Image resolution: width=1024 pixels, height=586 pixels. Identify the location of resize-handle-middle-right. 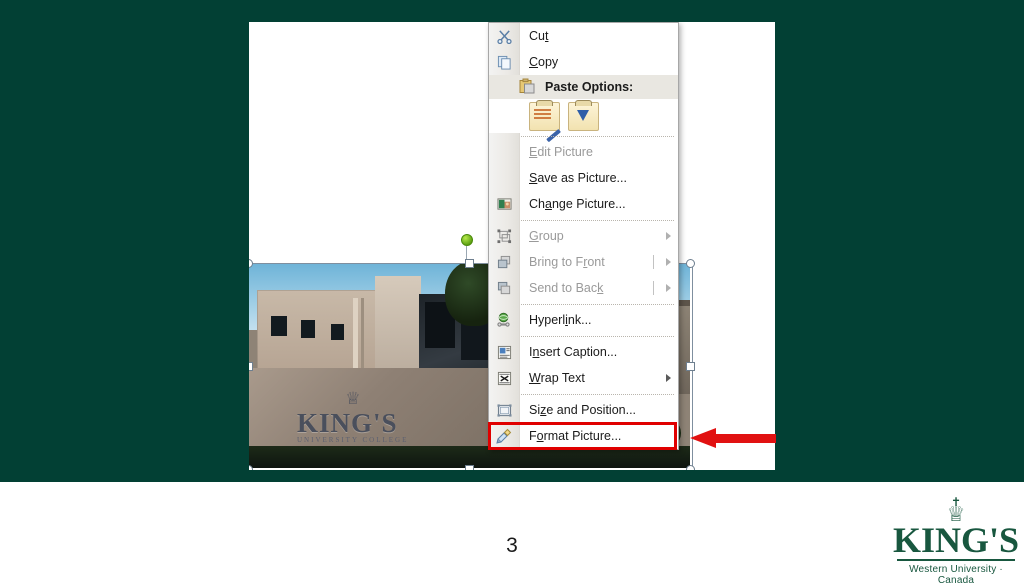
(690, 366).